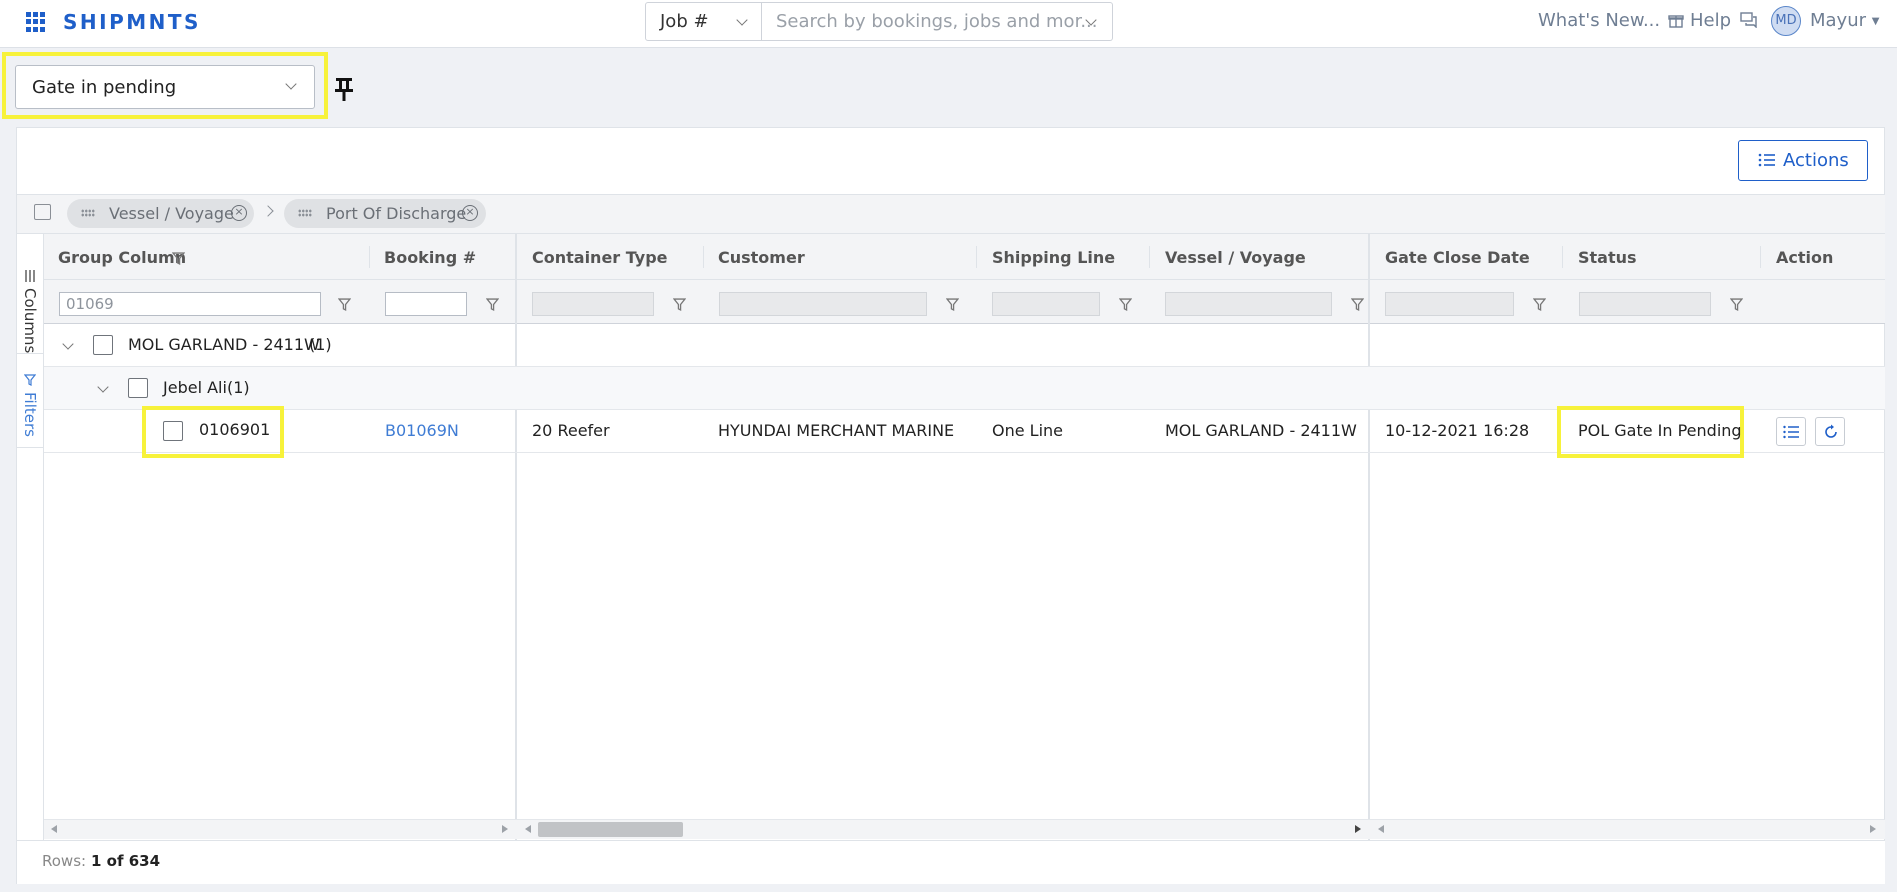 This screenshot has height=892, width=1897. What do you see at coordinates (30, 321) in the screenshot?
I see `columns-tab-label: Columns` at bounding box center [30, 321].